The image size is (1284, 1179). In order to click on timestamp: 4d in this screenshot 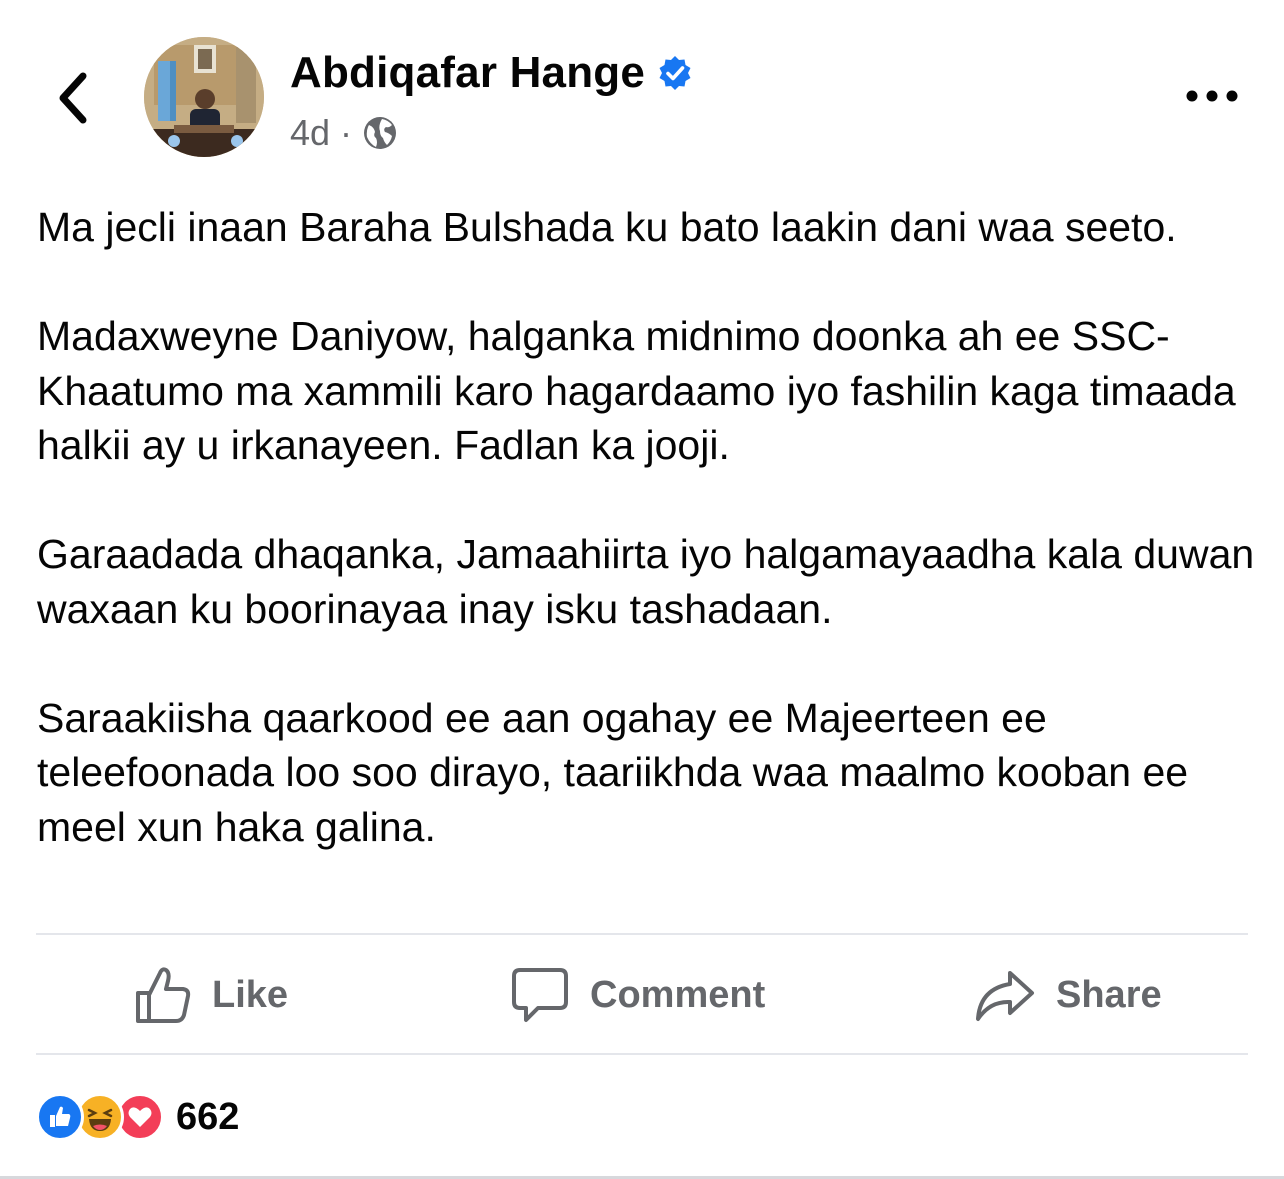, I will do `click(310, 133)`.